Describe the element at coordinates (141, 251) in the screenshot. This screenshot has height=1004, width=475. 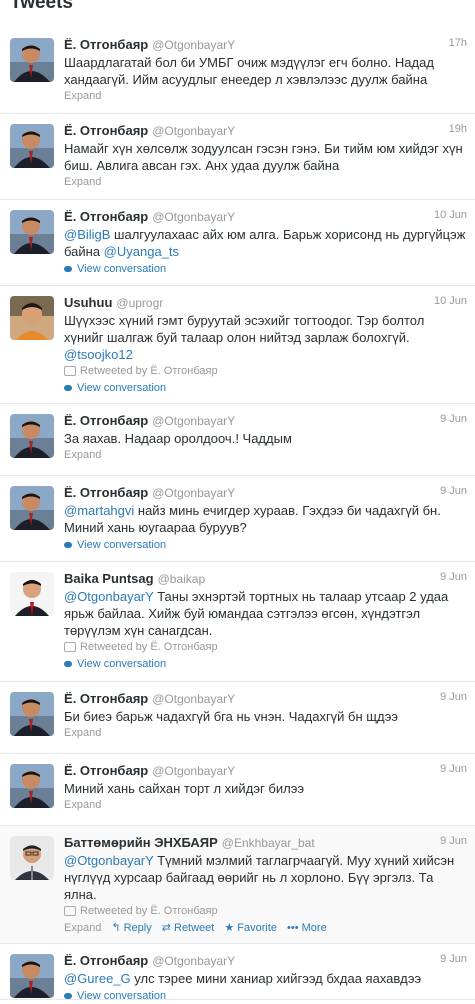
I see `mention-link: @Uyanga_ts` at that location.